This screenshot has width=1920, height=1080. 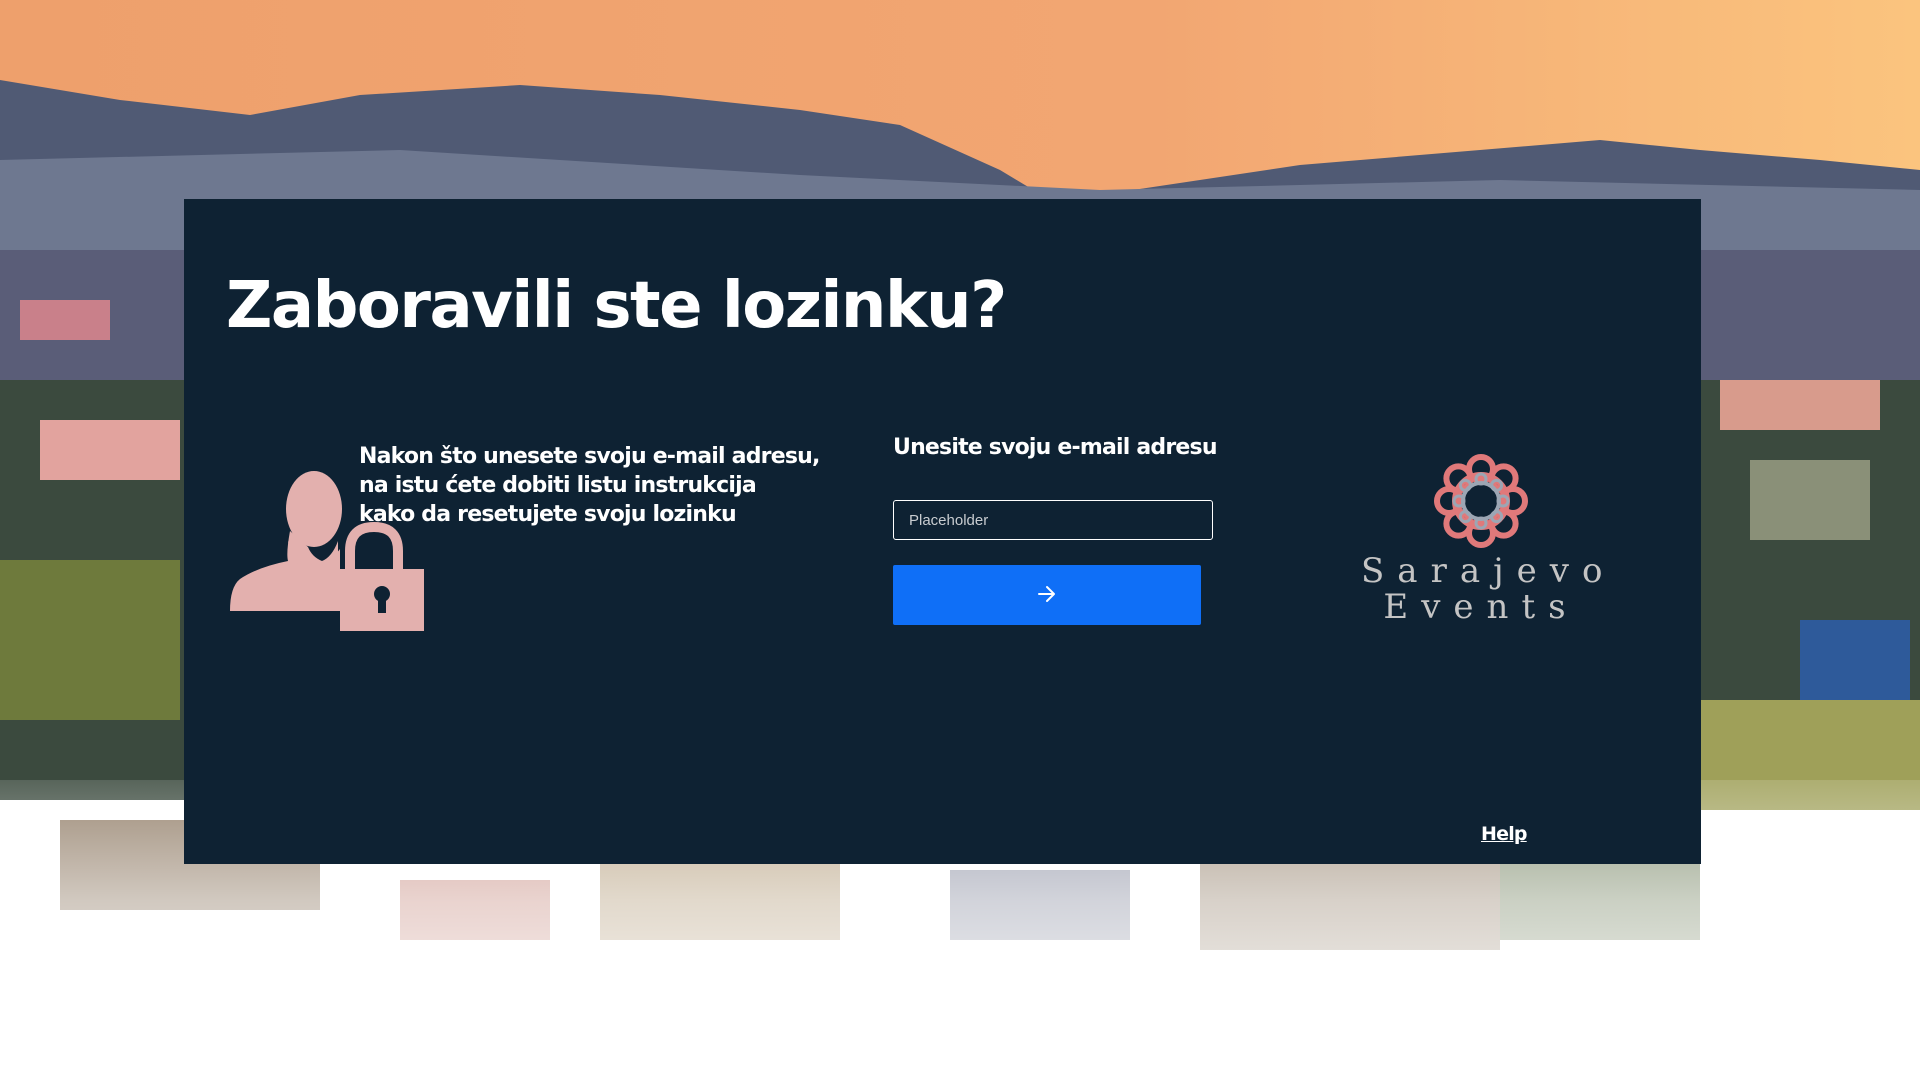 I want to click on help-link: Help, so click(x=1504, y=834).